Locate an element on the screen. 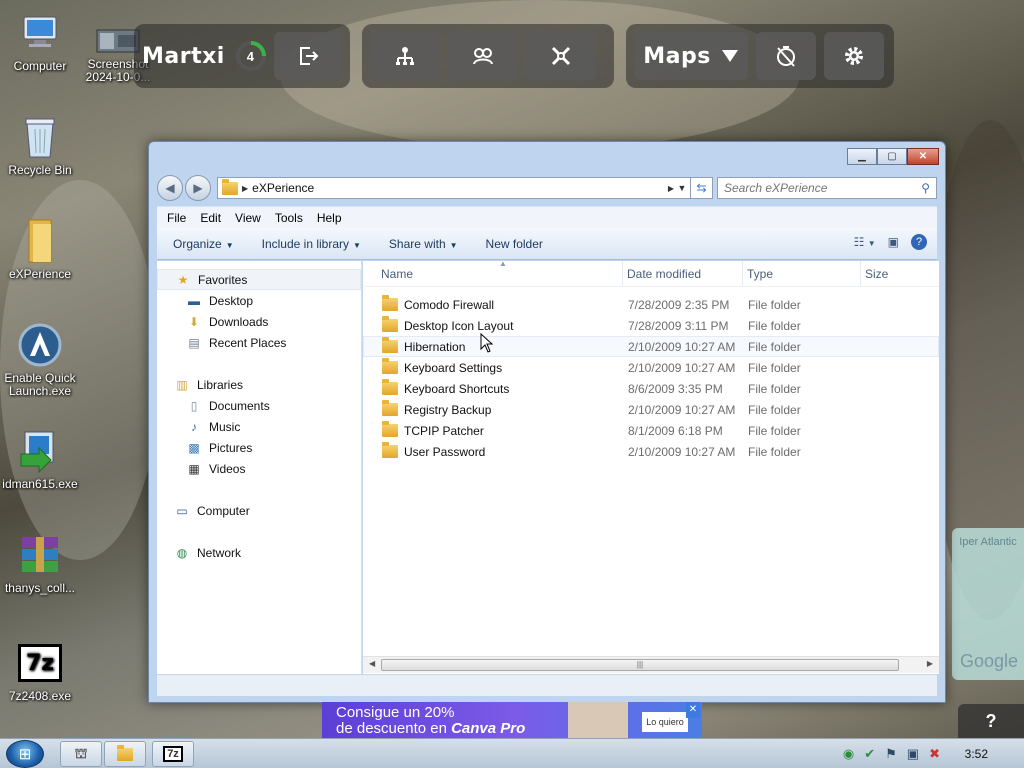 Image resolution: width=1024 pixels, height=768 pixels. nav-documents: ▯ Documents is located at coordinates (259, 405).